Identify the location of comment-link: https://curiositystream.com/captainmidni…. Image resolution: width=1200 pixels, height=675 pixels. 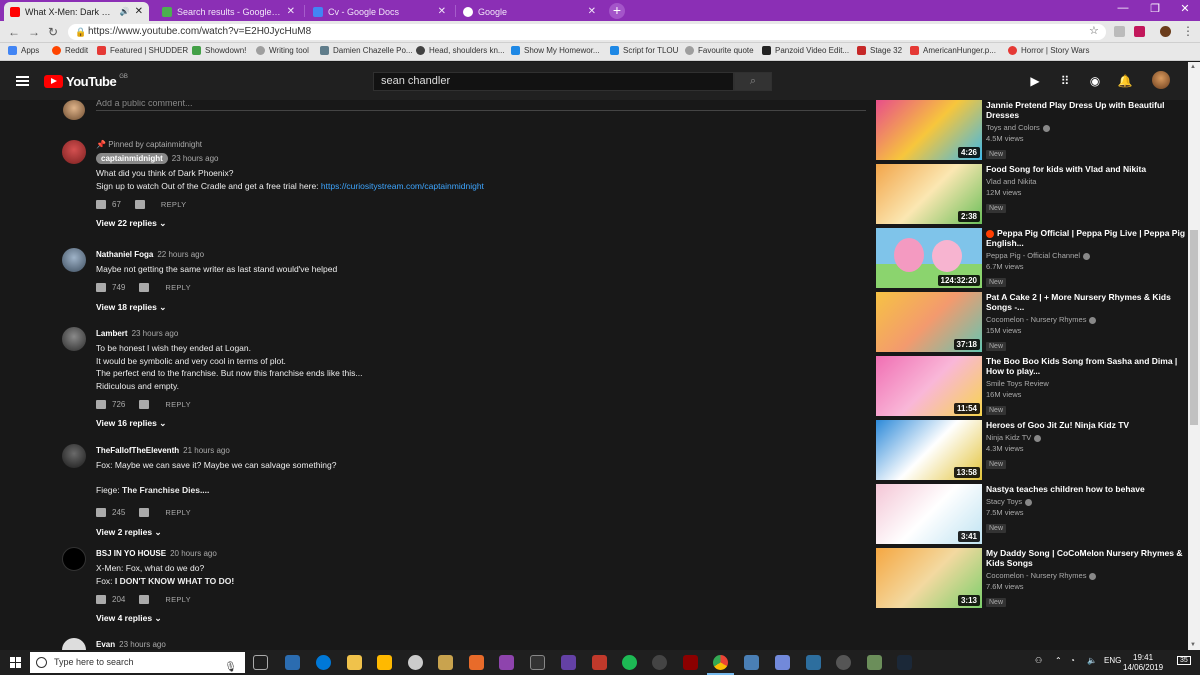
(402, 186).